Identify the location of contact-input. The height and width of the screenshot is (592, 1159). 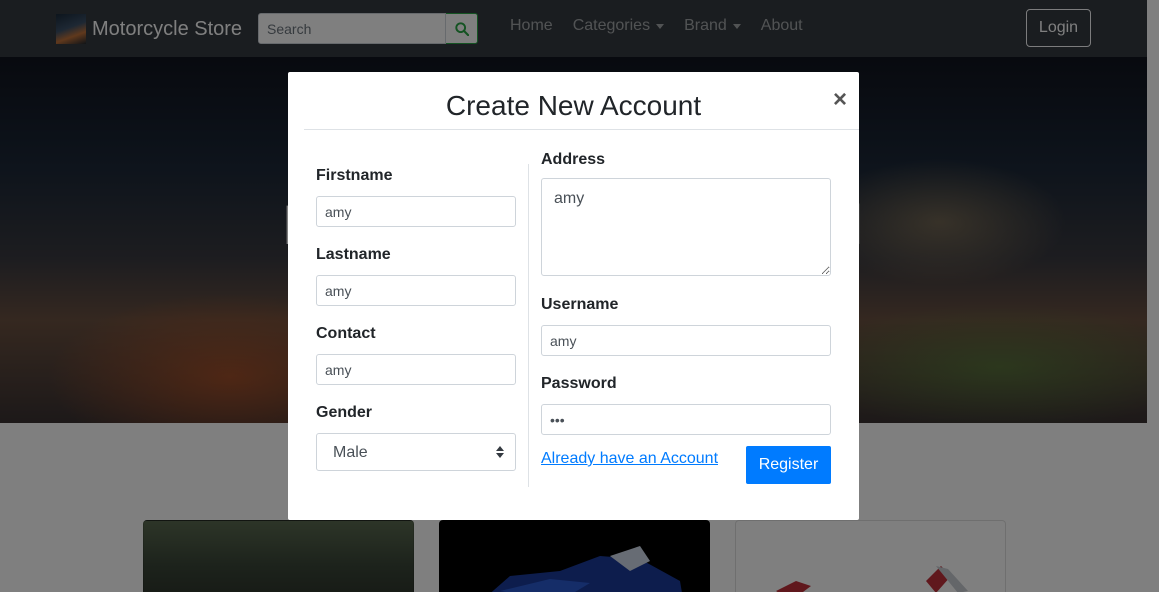
(416, 369).